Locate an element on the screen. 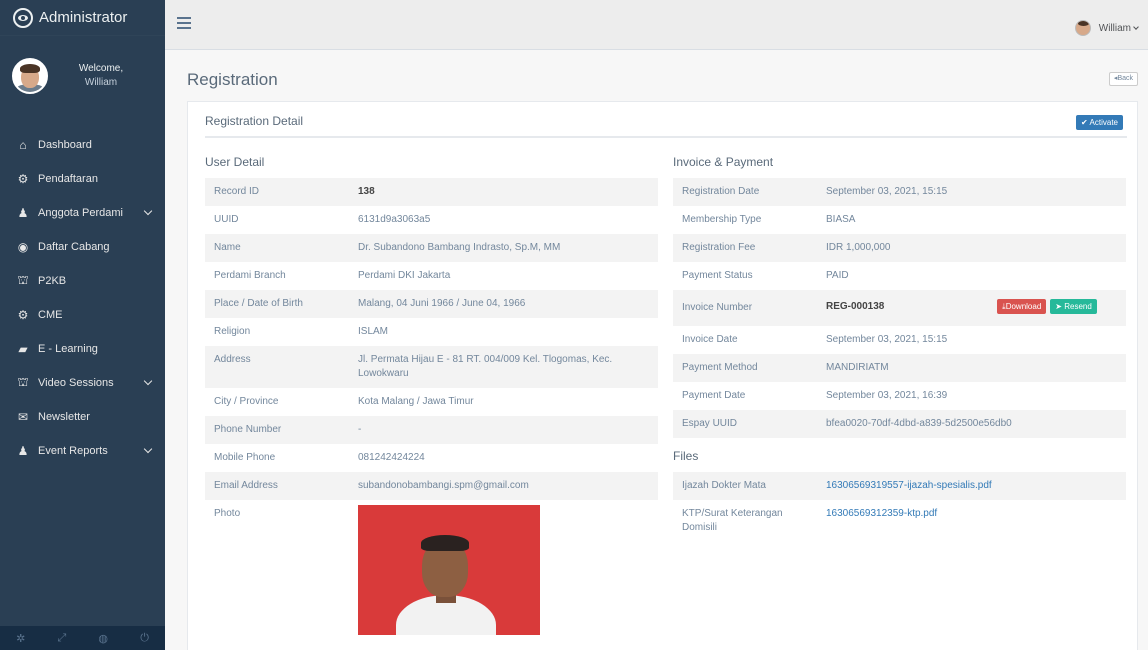 Image resolution: width=1148 pixels, height=650 pixels. eye-icon is located at coordinates (23, 17).